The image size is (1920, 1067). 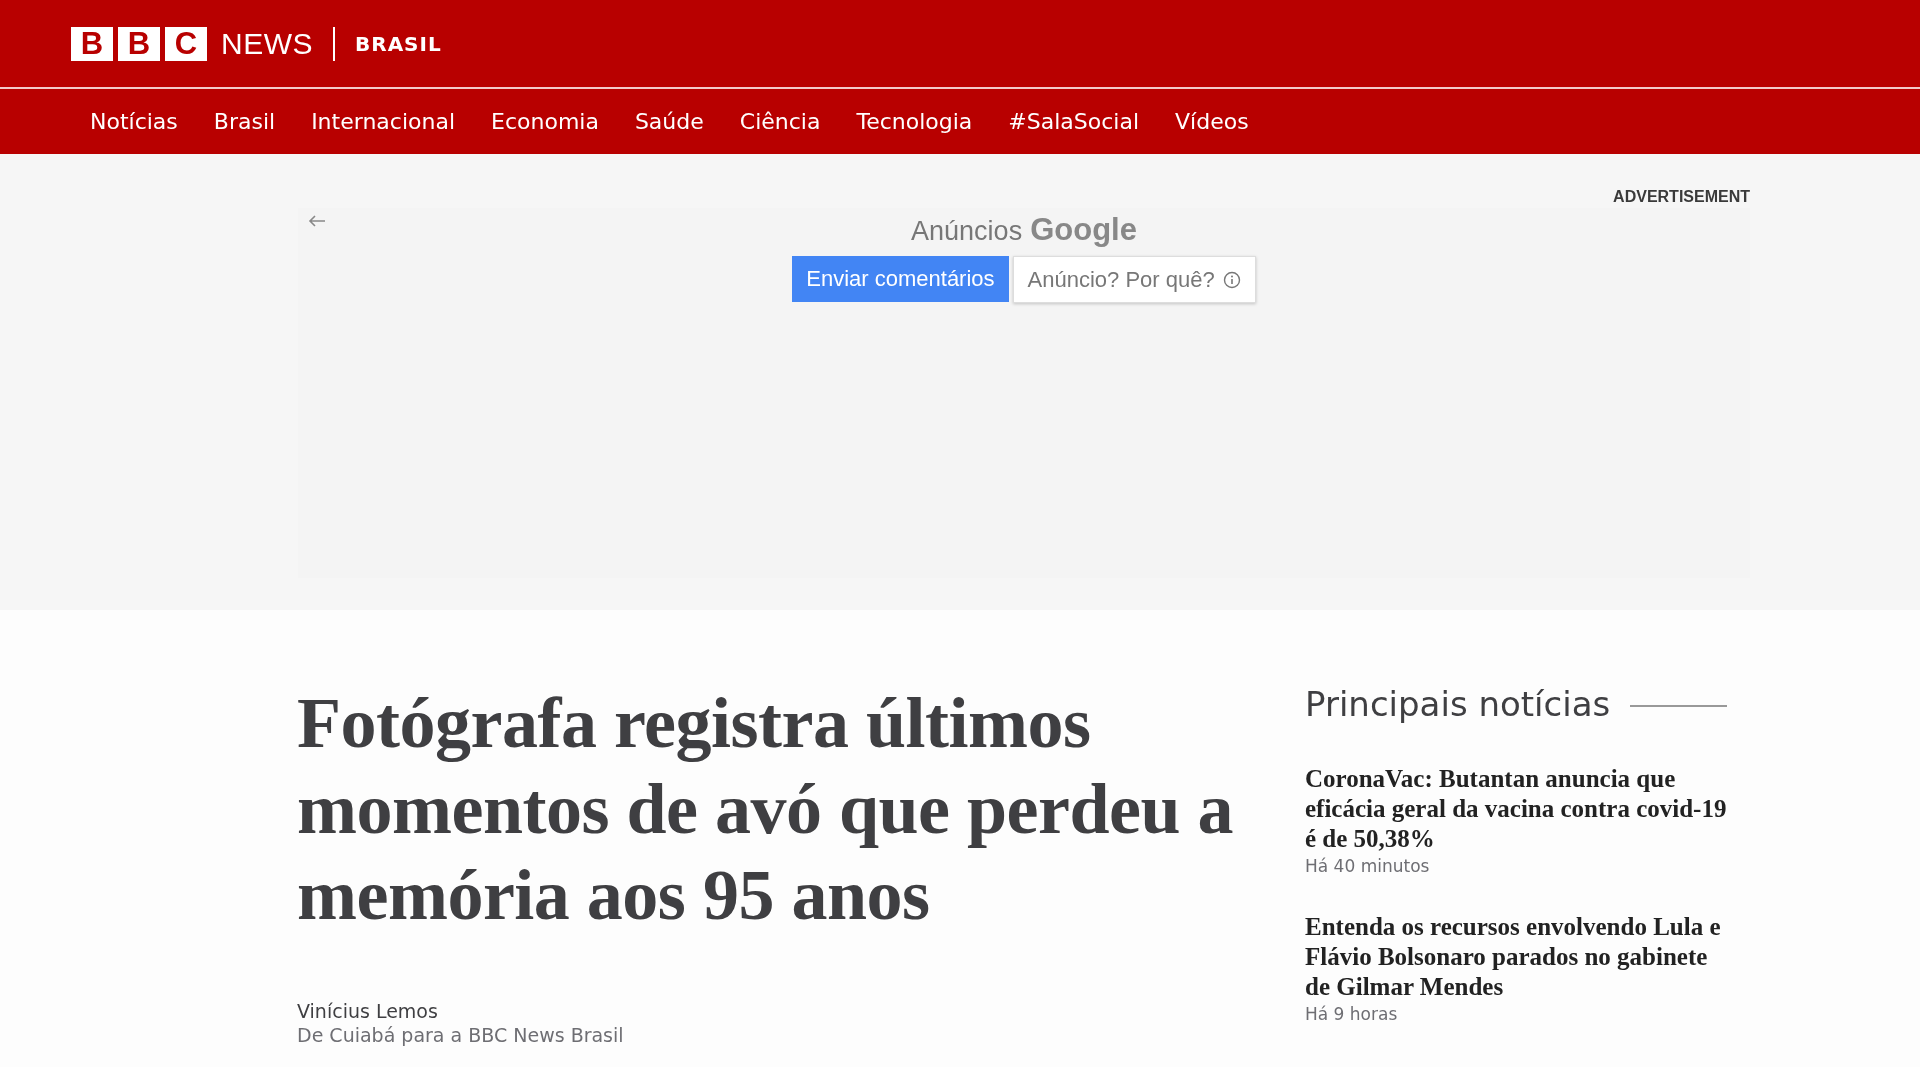 What do you see at coordinates (780, 121) in the screenshot?
I see `nav-link: Ciência` at bounding box center [780, 121].